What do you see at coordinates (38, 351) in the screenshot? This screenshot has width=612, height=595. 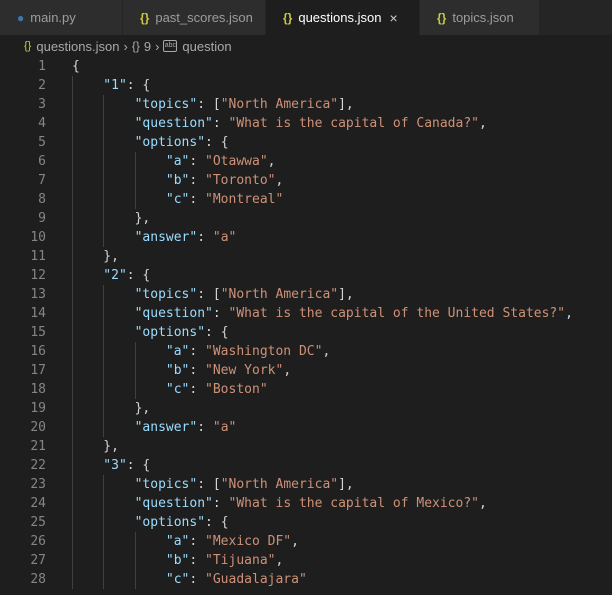 I see `line-number: 16` at bounding box center [38, 351].